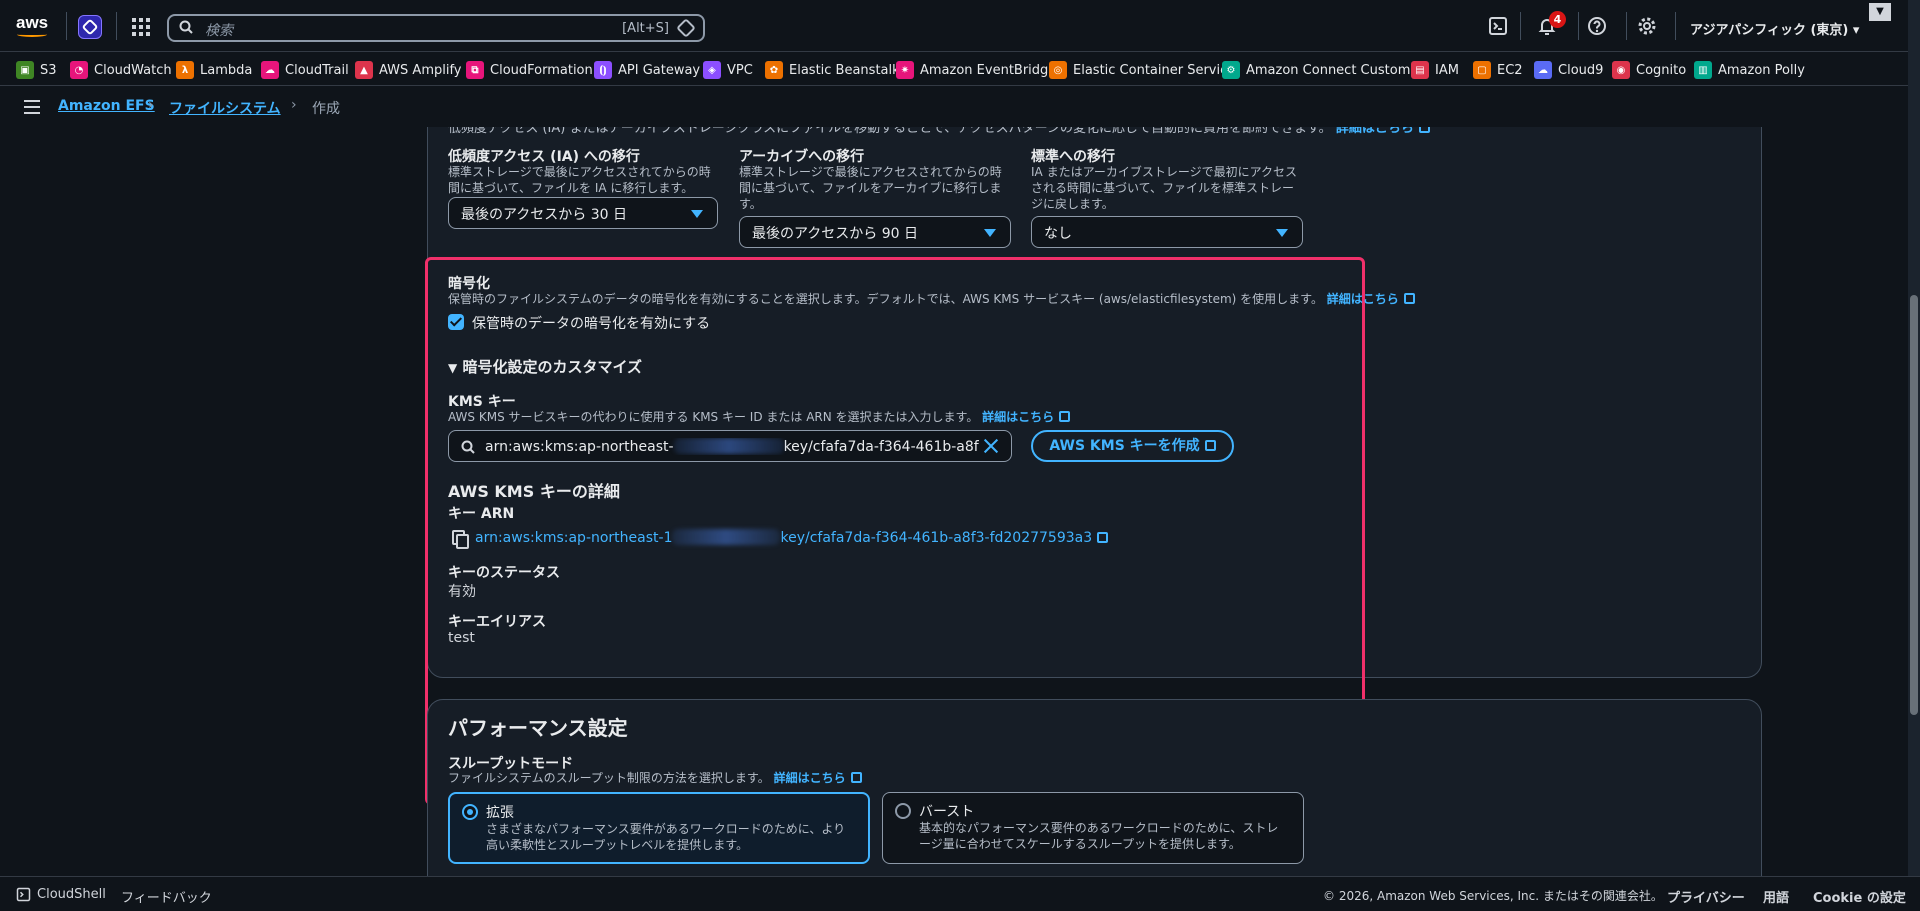 Image resolution: width=1920 pixels, height=911 pixels. Describe the element at coordinates (1880, 12) in the screenshot. I see `collapse-nav-icon: ▼` at that location.